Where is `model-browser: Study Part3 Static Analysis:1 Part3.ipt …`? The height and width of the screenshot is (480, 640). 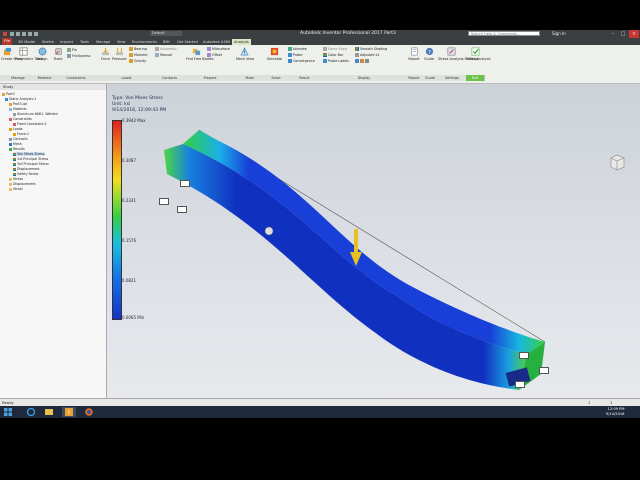
model-browser: Study Part3 Static Analysis:1 Part3.ipt … is located at coordinates (53, 241).